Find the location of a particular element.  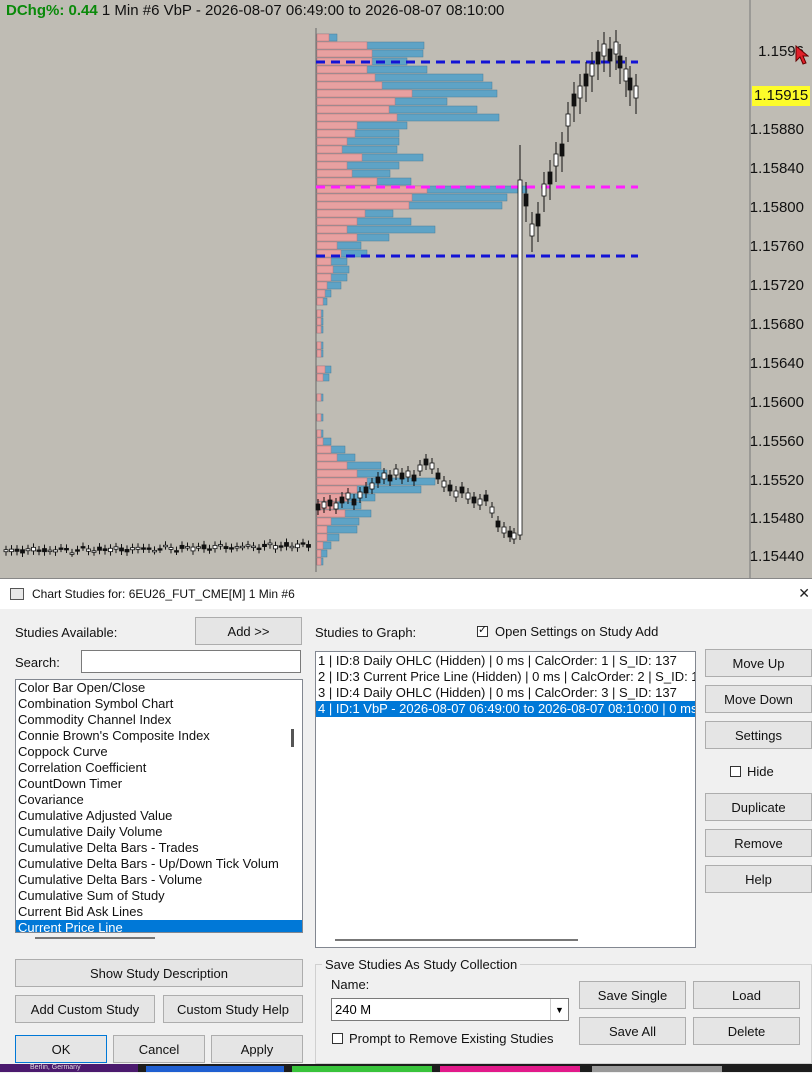

show-study-description-button: Show Study Description is located at coordinates (159, 973).